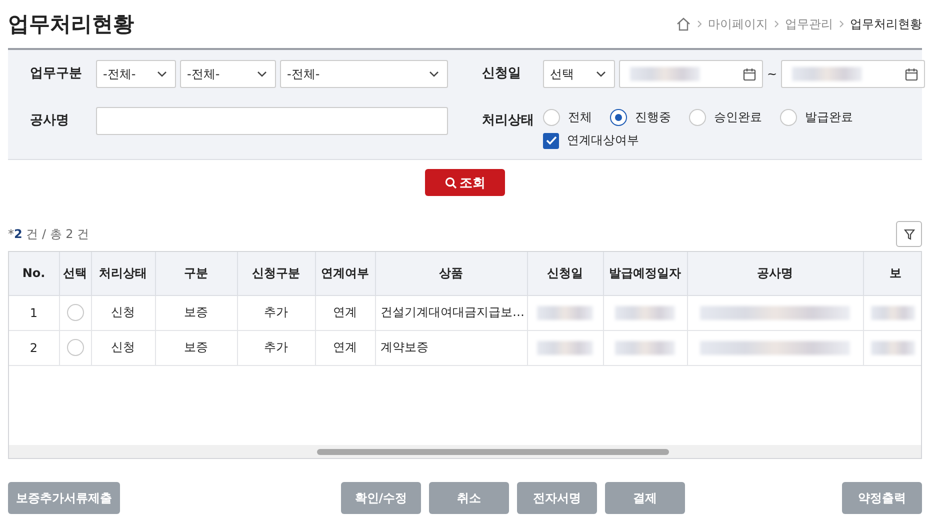 The width and height of the screenshot is (936, 529). What do you see at coordinates (738, 117) in the screenshot?
I see `radio-label: 승인완료` at bounding box center [738, 117].